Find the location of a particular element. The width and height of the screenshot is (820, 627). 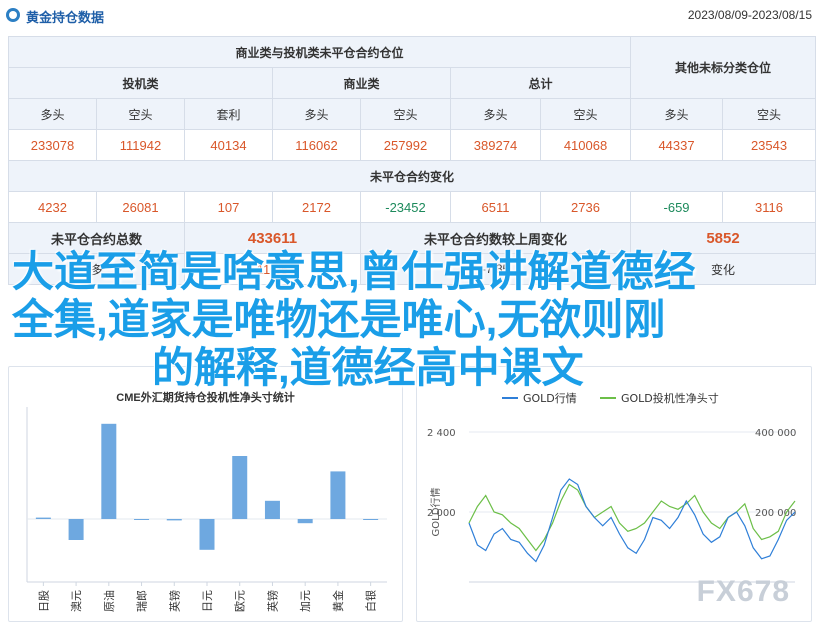

table-cell: 26081 is located at coordinates (140, 207).